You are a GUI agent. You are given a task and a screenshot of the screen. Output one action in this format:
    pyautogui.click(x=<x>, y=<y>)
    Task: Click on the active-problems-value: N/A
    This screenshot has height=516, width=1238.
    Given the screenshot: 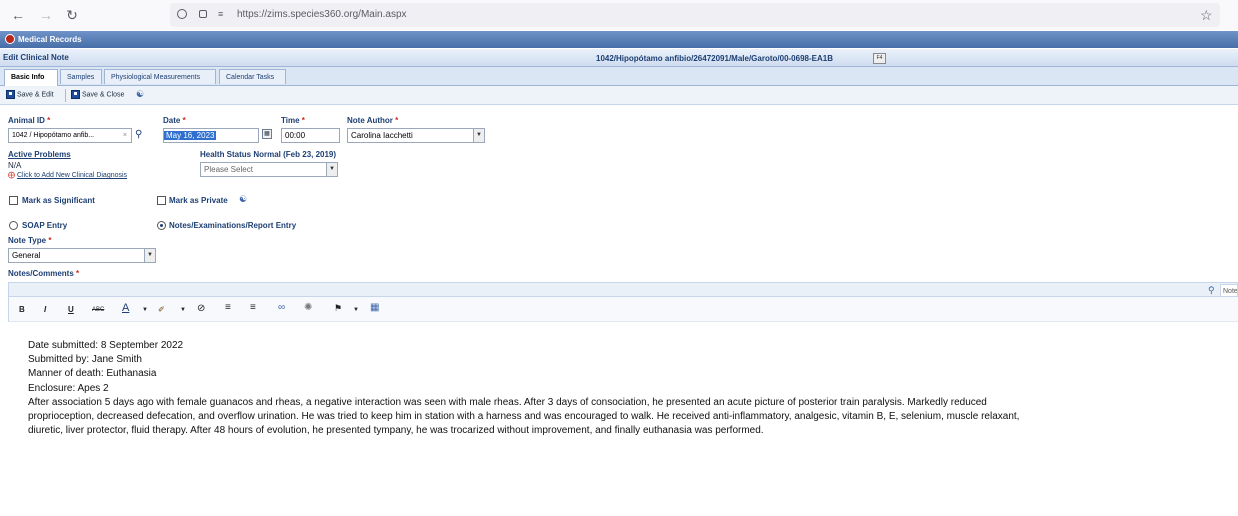 What is the action you would take?
    pyautogui.click(x=15, y=165)
    